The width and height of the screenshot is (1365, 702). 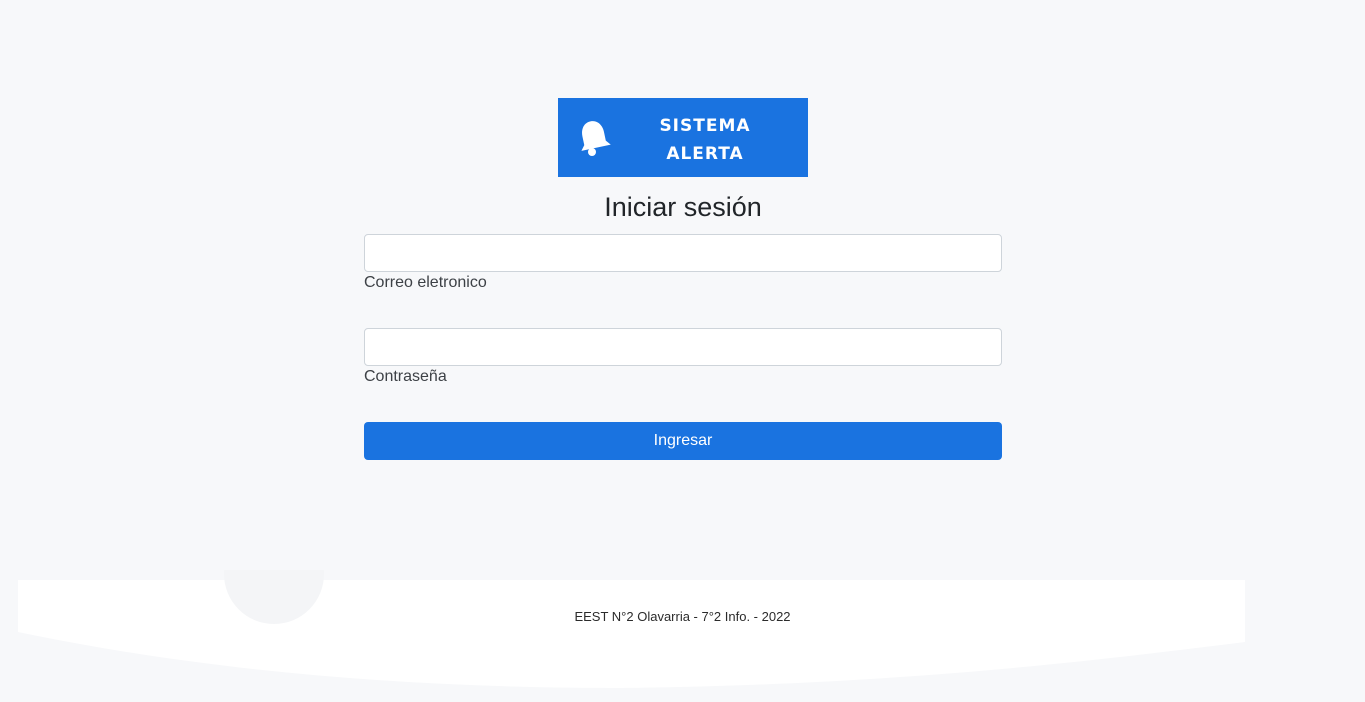 I want to click on brand-logo: SISTEMA ALERTA, so click(x=683, y=137).